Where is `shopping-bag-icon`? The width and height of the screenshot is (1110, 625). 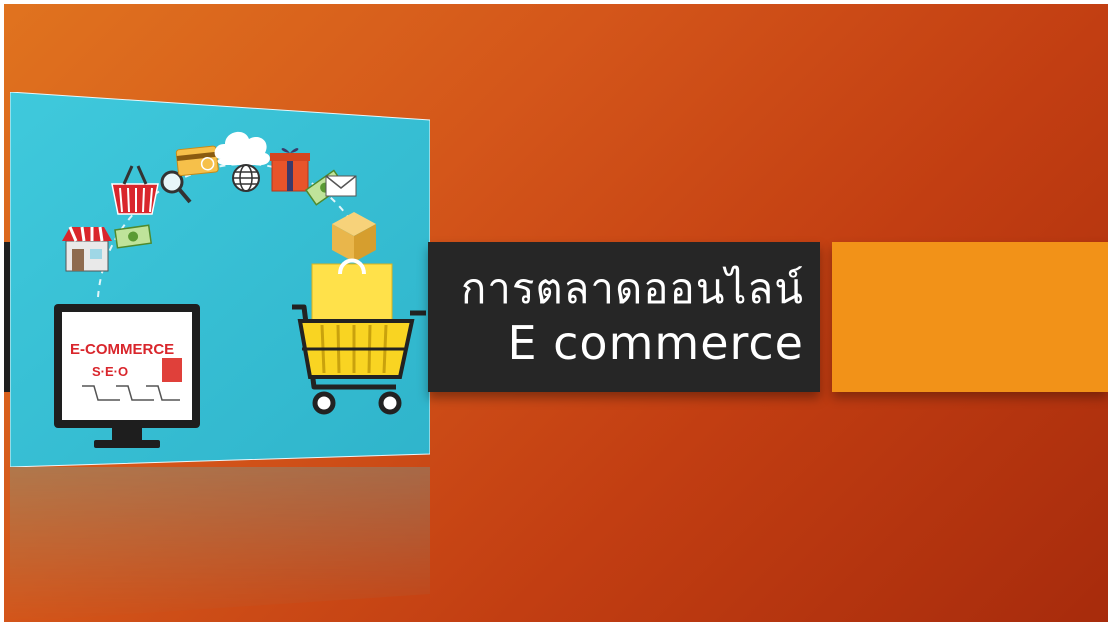
shopping-bag-icon is located at coordinates (352, 291).